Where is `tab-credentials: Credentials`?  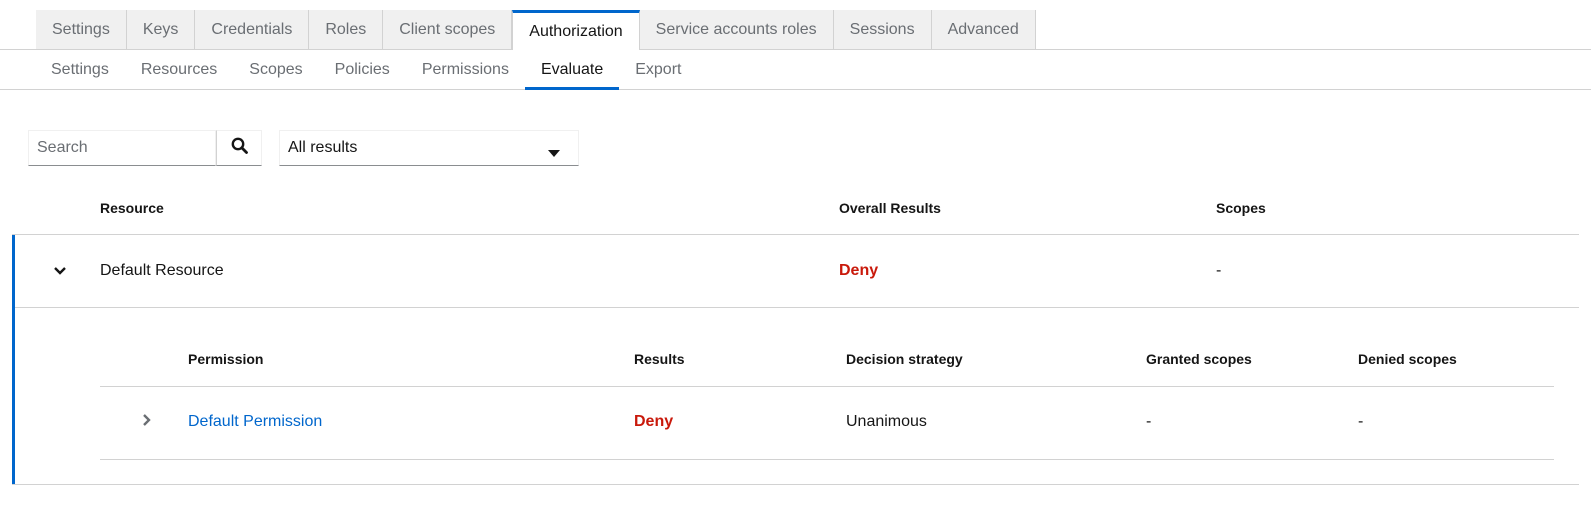
tab-credentials: Credentials is located at coordinates (252, 29).